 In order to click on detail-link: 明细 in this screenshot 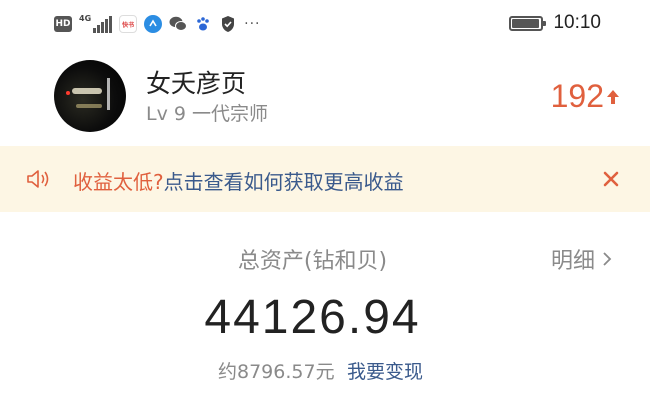, I will do `click(582, 259)`.